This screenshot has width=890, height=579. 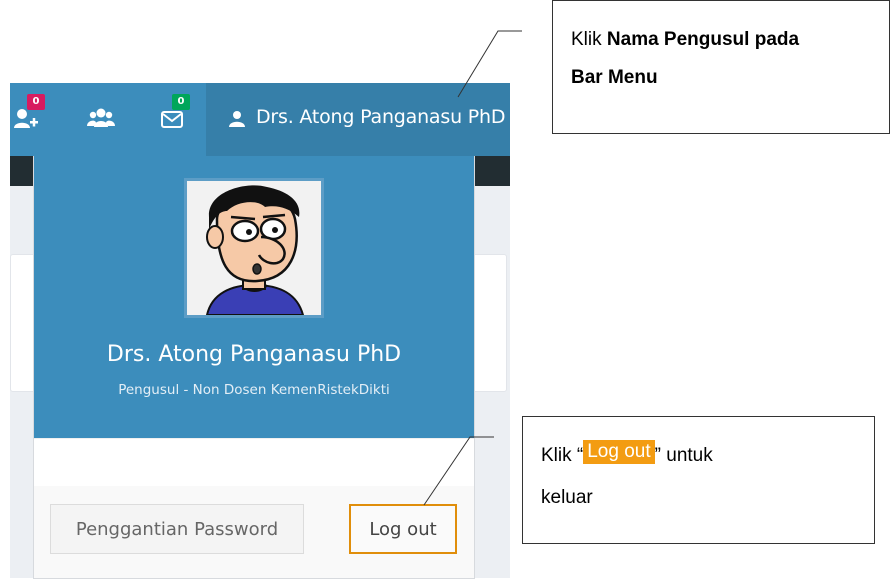 What do you see at coordinates (698, 480) in the screenshot?
I see `instruction-callout-bottom: Klik “Log out” untuk keluar` at bounding box center [698, 480].